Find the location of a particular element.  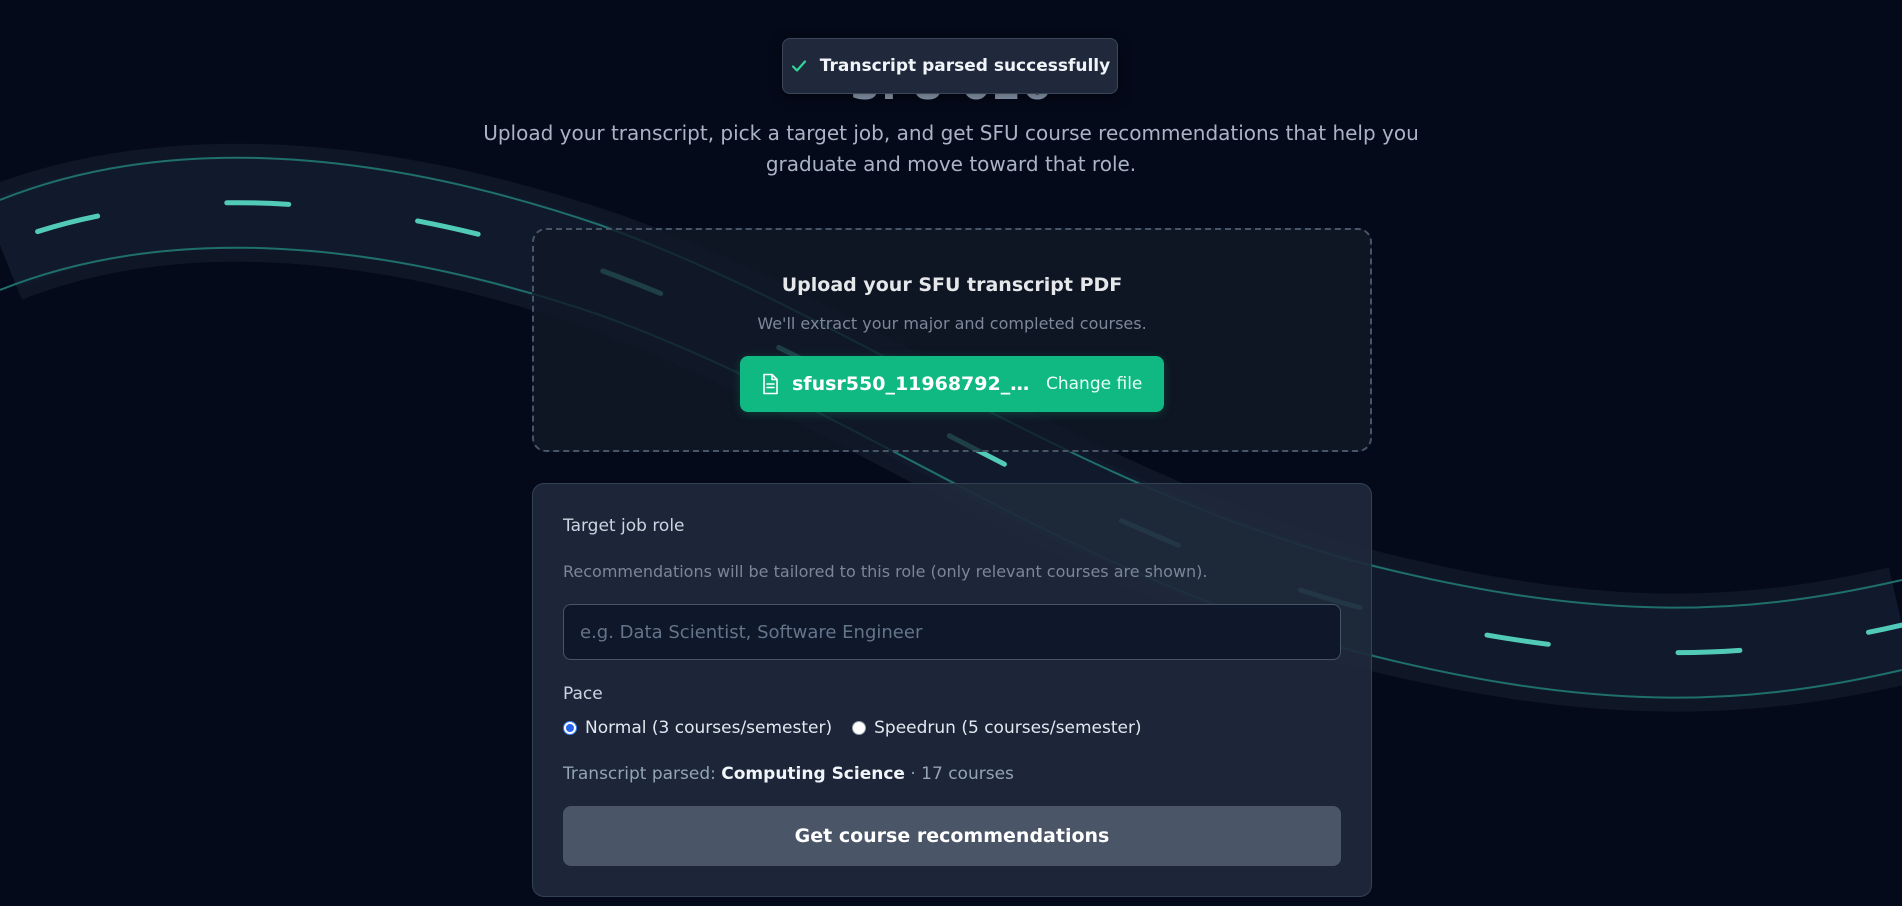

pace-option-normal: Normal (3 courses/semester) is located at coordinates (697, 728).